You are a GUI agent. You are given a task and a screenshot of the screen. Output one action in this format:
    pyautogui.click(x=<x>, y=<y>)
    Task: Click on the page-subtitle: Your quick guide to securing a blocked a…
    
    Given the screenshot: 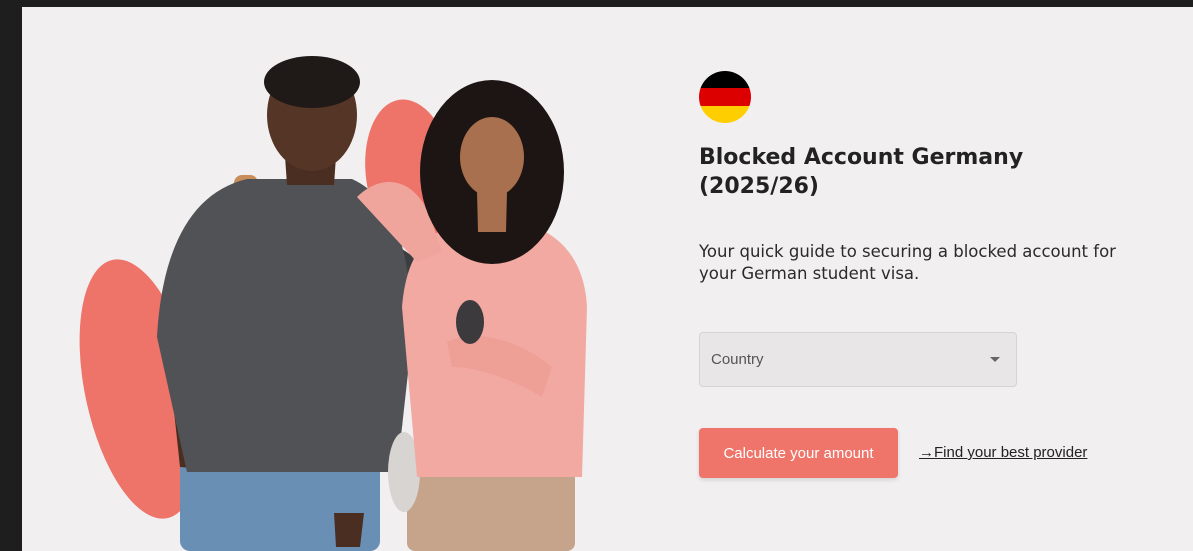 What is the action you would take?
    pyautogui.click(x=907, y=262)
    